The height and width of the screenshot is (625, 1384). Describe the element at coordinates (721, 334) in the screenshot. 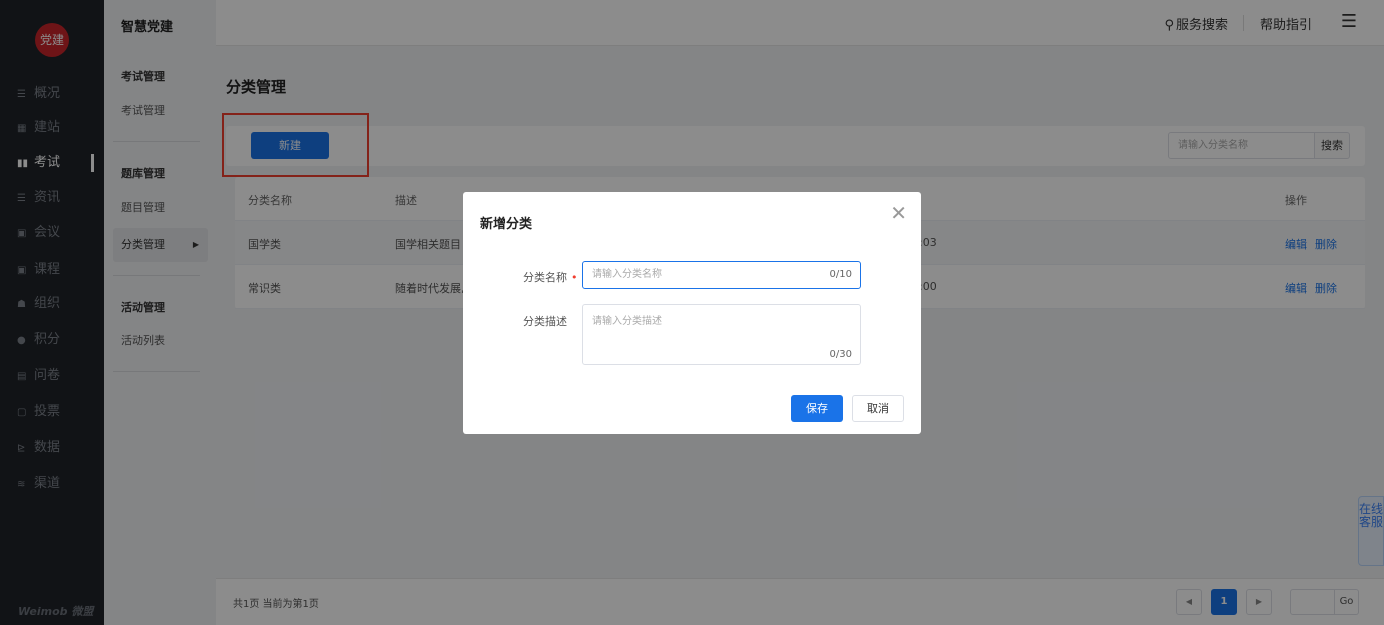

I see `category-desc-textarea: 请输入分类描述 0/30` at that location.